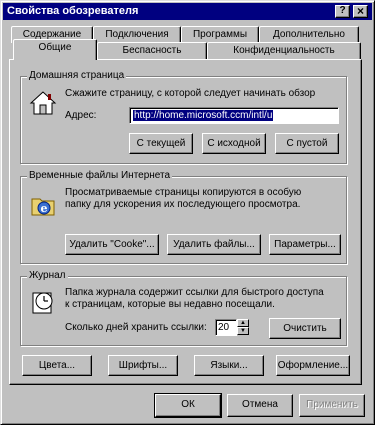  What do you see at coordinates (47, 275) in the screenshot?
I see `history-legend: Журнал` at bounding box center [47, 275].